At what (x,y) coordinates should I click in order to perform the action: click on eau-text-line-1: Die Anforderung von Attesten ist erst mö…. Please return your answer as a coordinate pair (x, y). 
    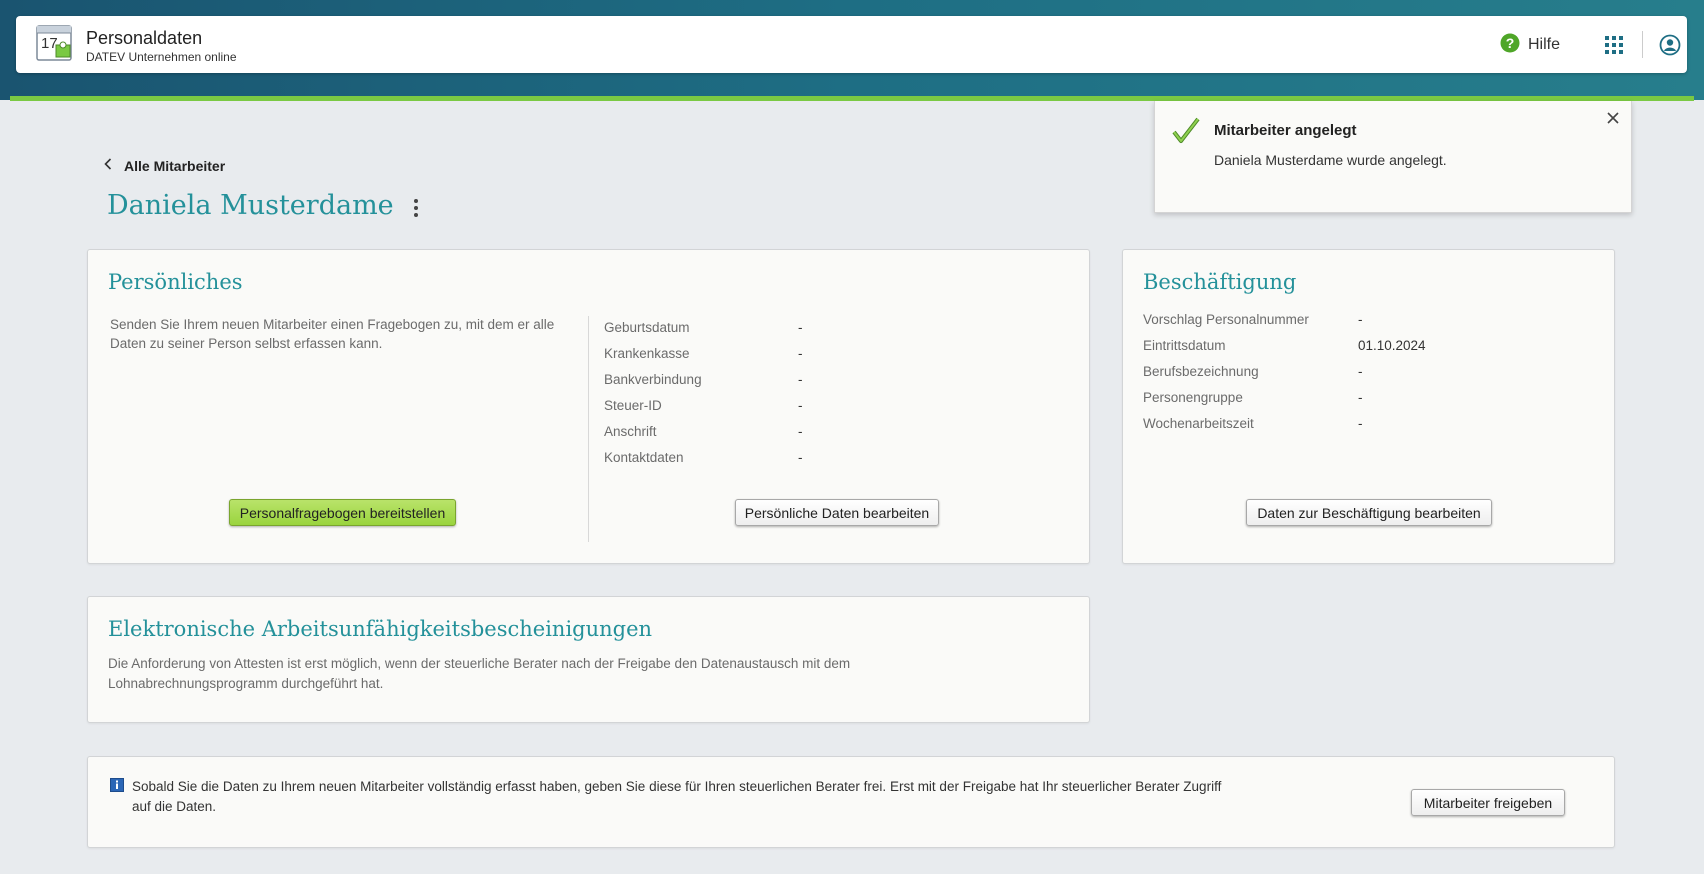
    Looking at the image, I should click on (479, 663).